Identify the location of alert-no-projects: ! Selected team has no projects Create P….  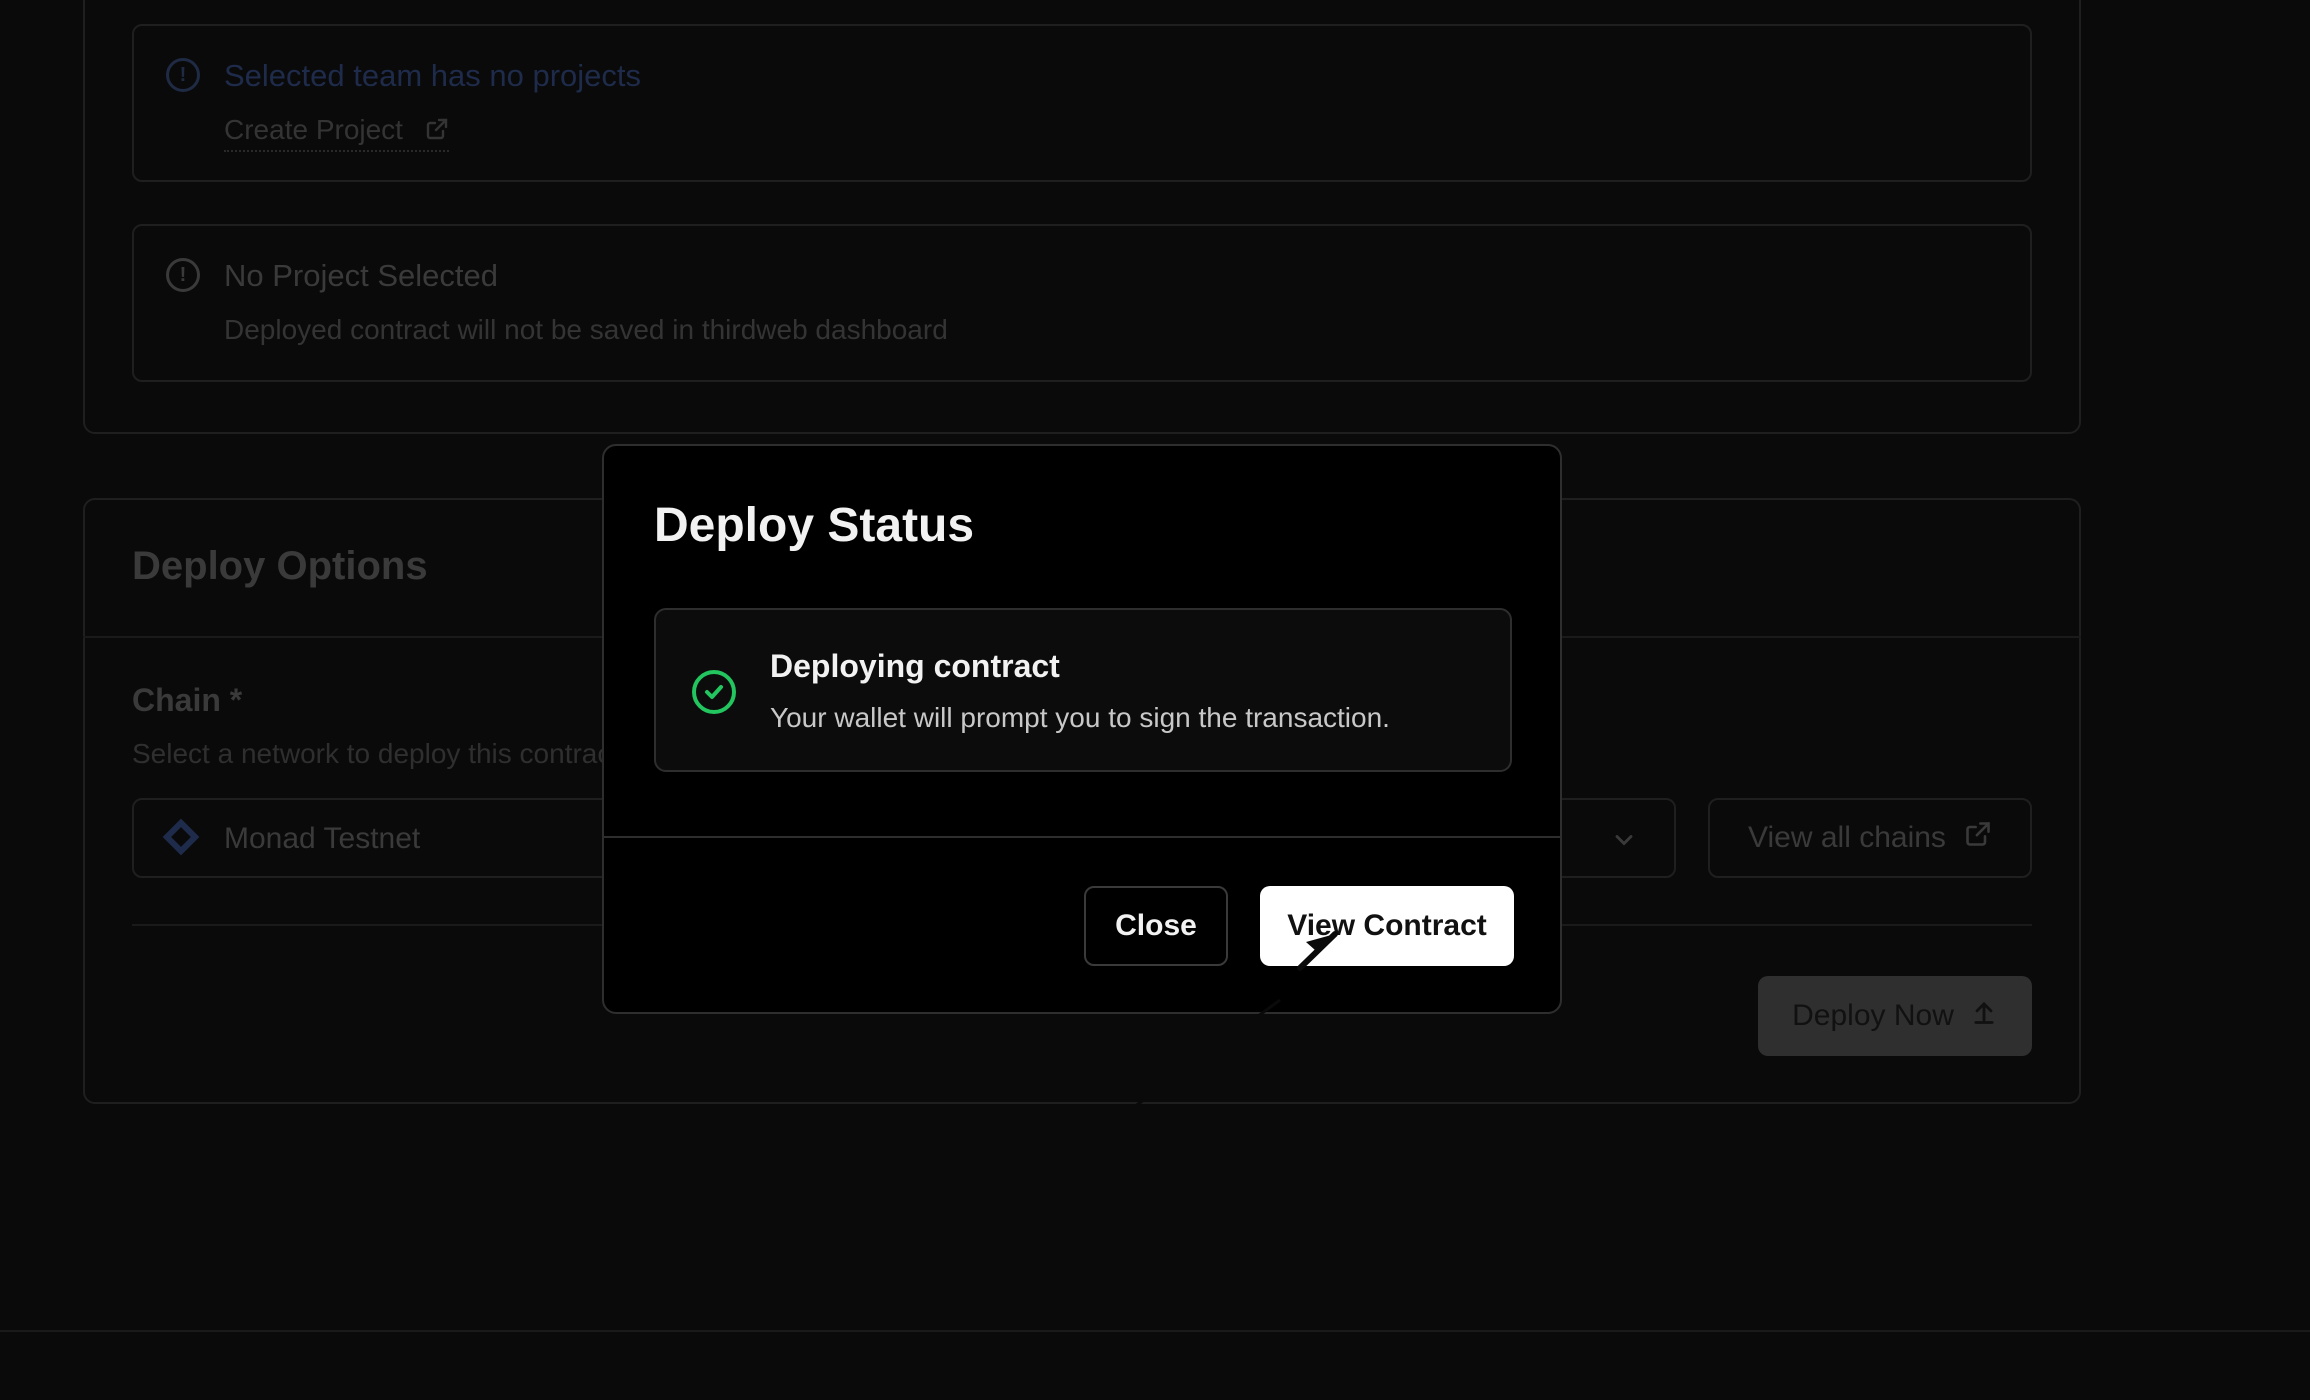
(1082, 103).